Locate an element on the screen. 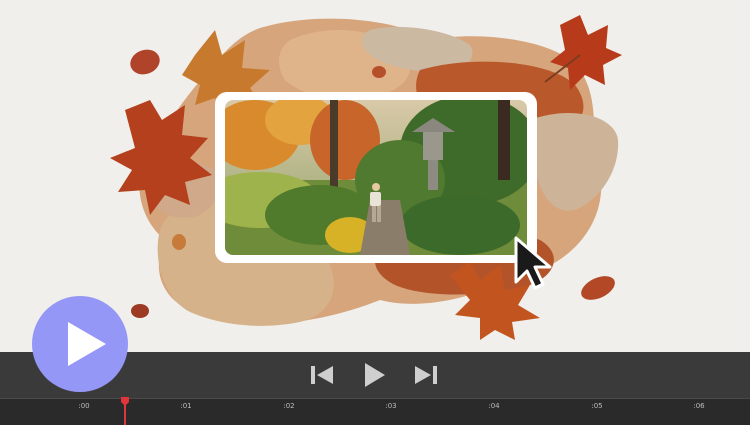  skip-previous-button is located at coordinates (322, 375).